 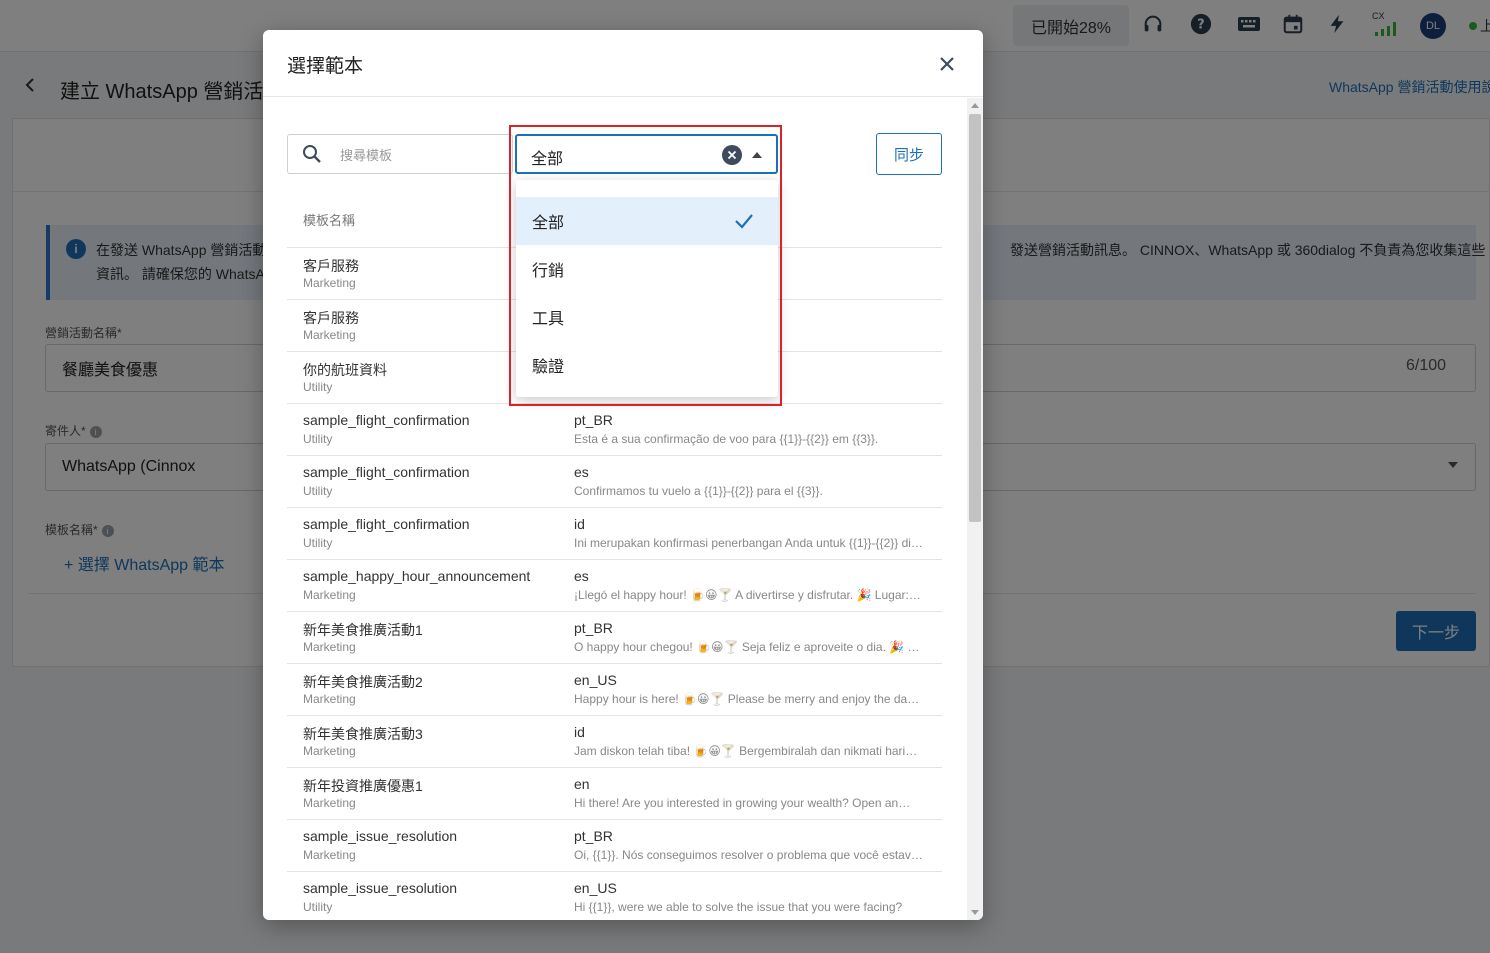 I want to click on template-name: 新年投資推廣優惠1, so click(x=363, y=786).